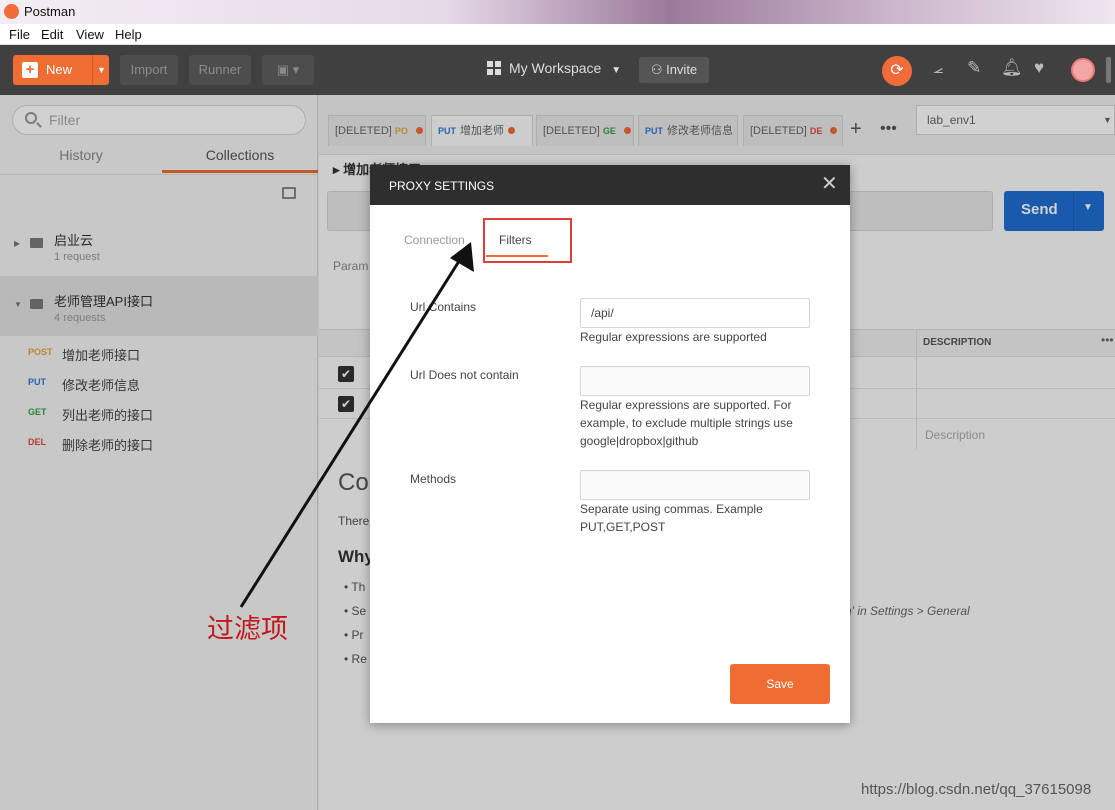  I want to click on sync-icon: ⟳, so click(897, 71).